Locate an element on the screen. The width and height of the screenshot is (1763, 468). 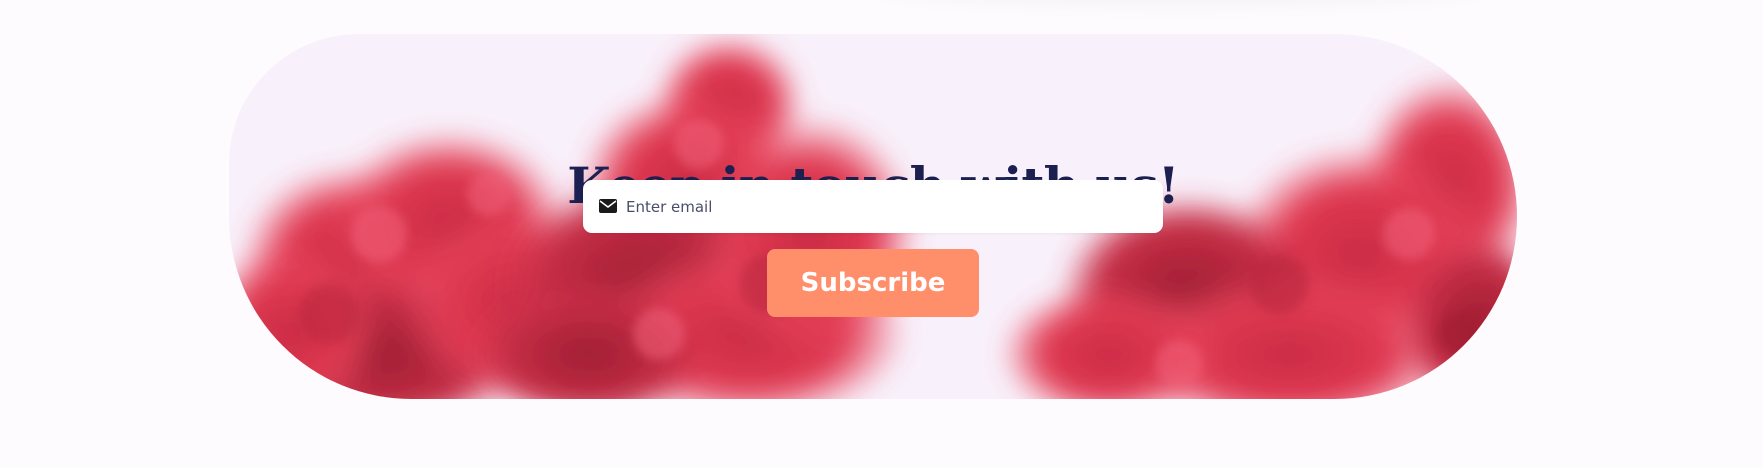
subscribe-button: Subscribe is located at coordinates (873, 283).